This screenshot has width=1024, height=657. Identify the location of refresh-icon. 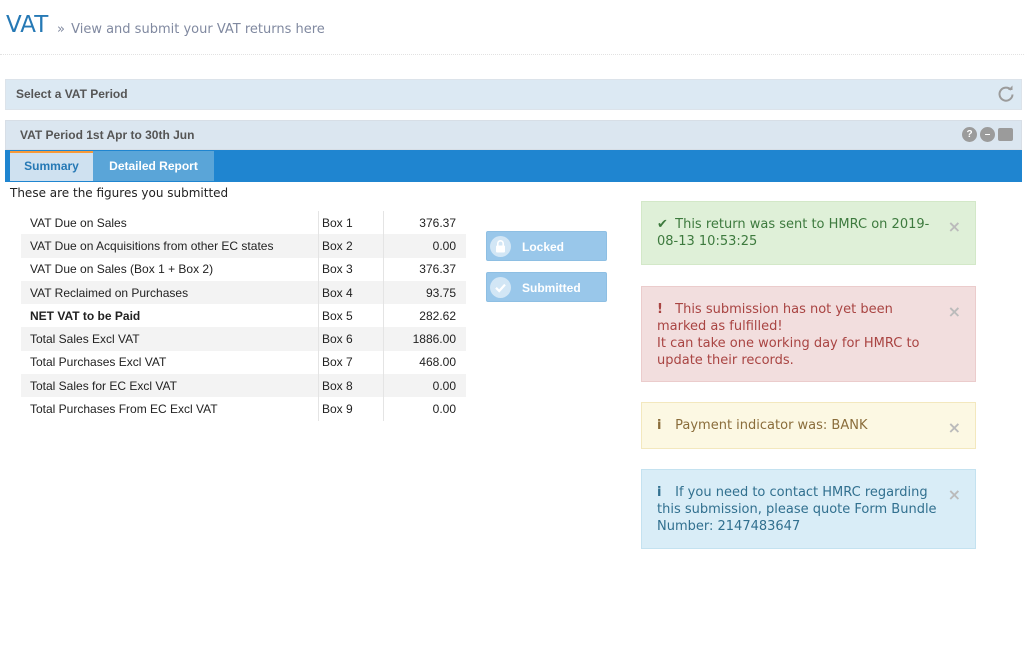
(1006, 94).